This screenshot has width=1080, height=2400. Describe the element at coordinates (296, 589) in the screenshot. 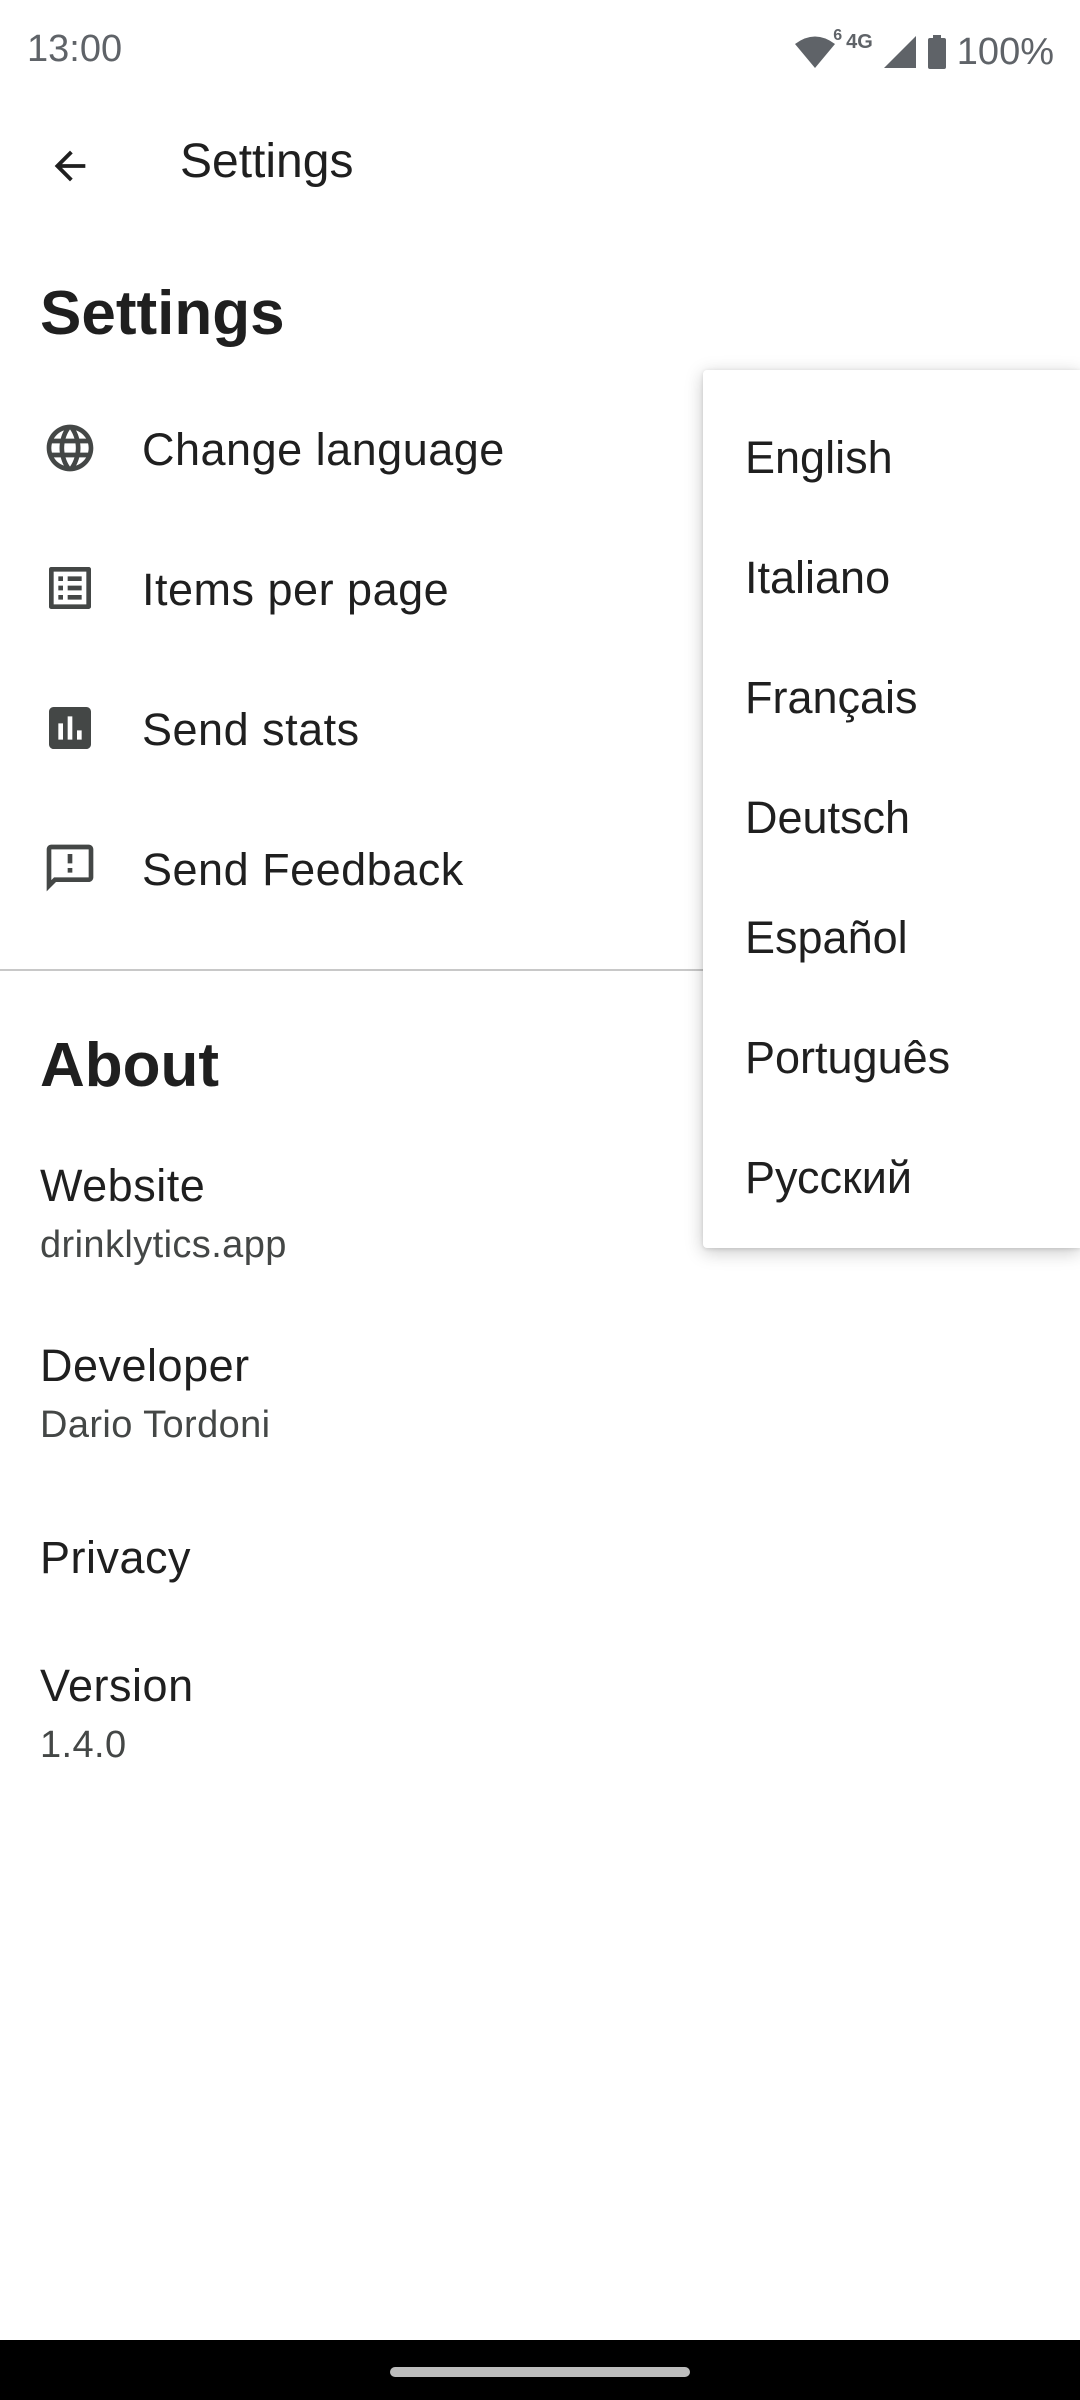

I see `items-per-page-label: Items per page` at that location.